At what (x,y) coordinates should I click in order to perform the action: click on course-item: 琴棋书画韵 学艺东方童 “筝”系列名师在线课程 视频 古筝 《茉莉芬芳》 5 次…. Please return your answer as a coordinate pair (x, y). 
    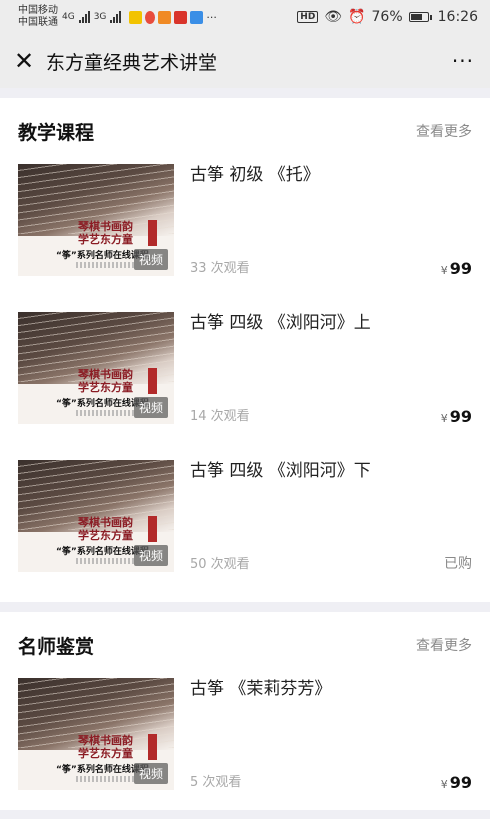
    Looking at the image, I should click on (245, 744).